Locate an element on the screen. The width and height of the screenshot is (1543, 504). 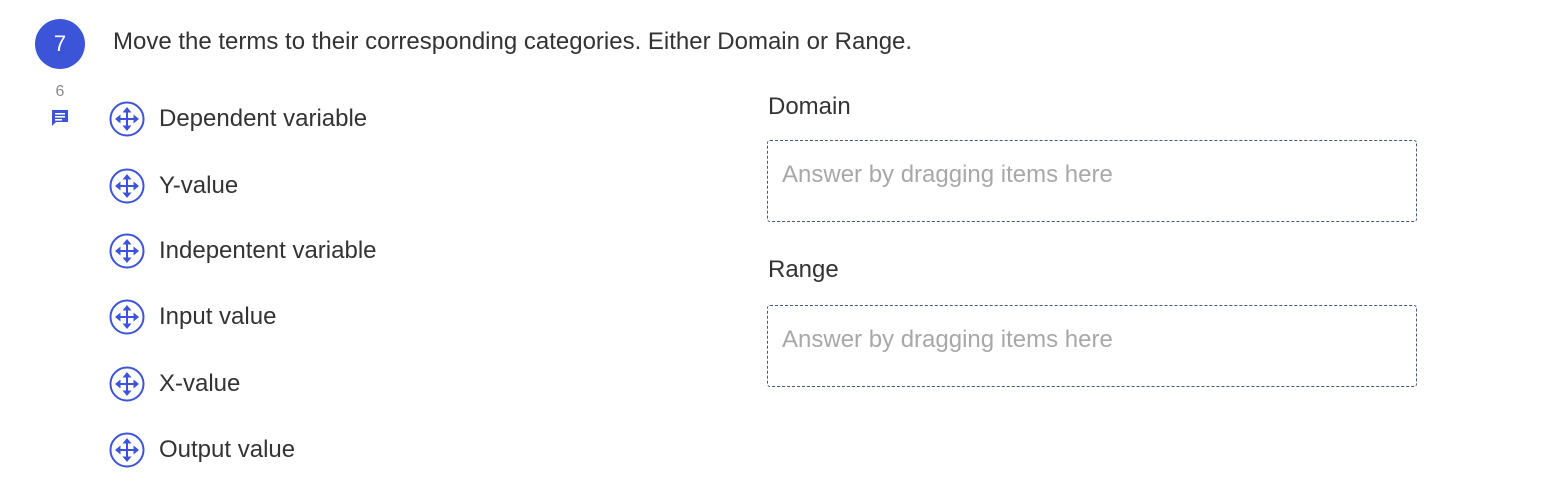
drag-item: Indepentent variable is located at coordinates (289, 251).